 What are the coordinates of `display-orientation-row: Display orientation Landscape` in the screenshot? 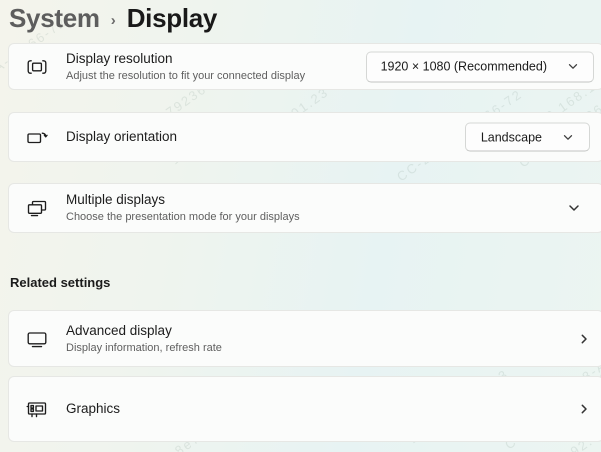 It's located at (304, 137).